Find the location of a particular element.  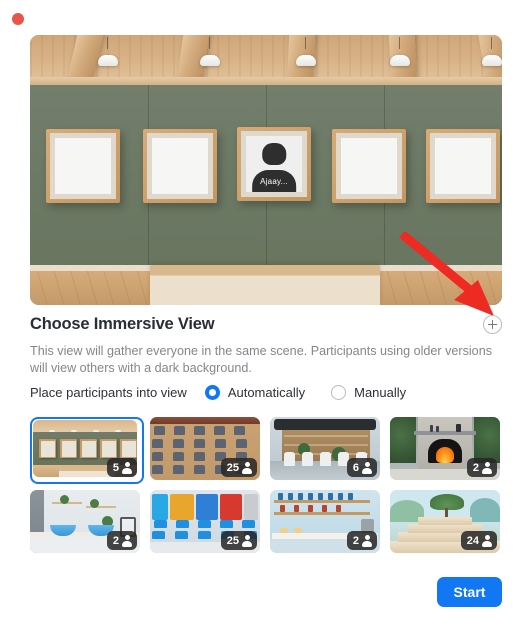

capacity-count: 6 is located at coordinates (355, 467).